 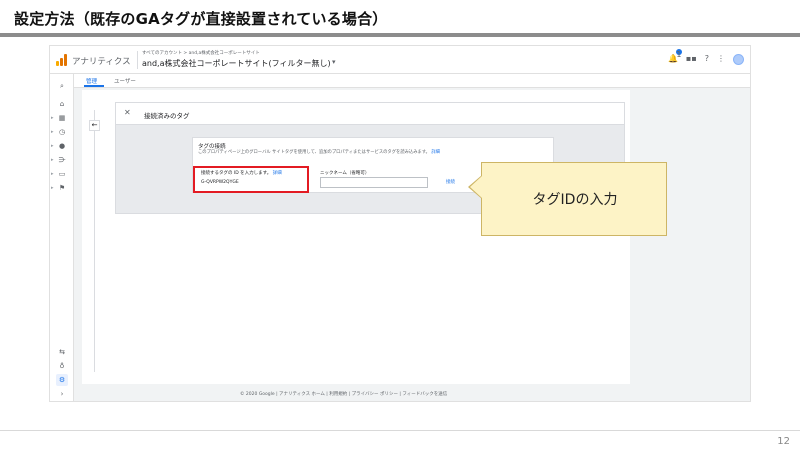 I want to click on attribution-icon: ⇆, so click(x=62, y=352).